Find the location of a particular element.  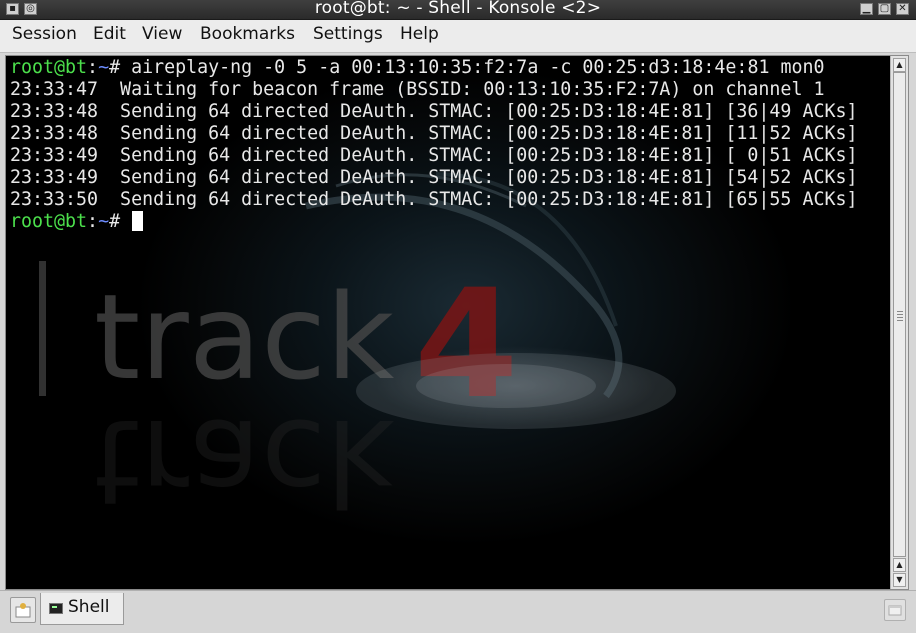

scrollbar-thumb is located at coordinates (899, 314).